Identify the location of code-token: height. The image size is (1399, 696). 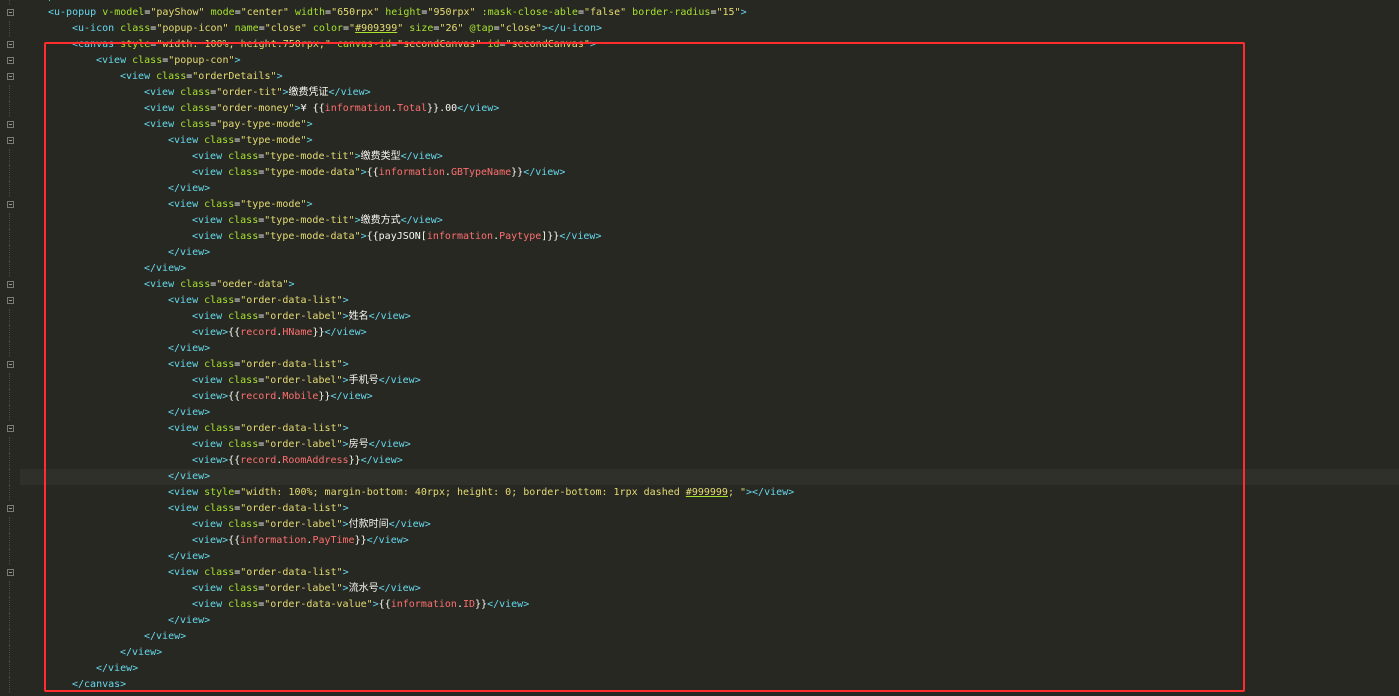
(403, 12).